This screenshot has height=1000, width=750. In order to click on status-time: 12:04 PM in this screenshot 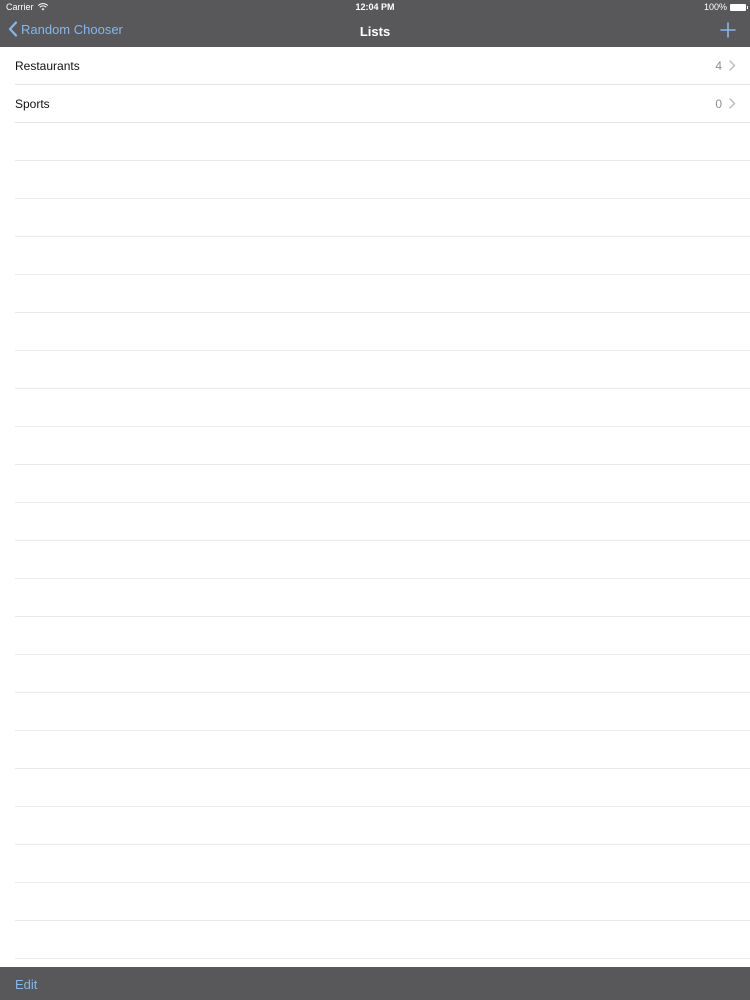, I will do `click(375, 7)`.